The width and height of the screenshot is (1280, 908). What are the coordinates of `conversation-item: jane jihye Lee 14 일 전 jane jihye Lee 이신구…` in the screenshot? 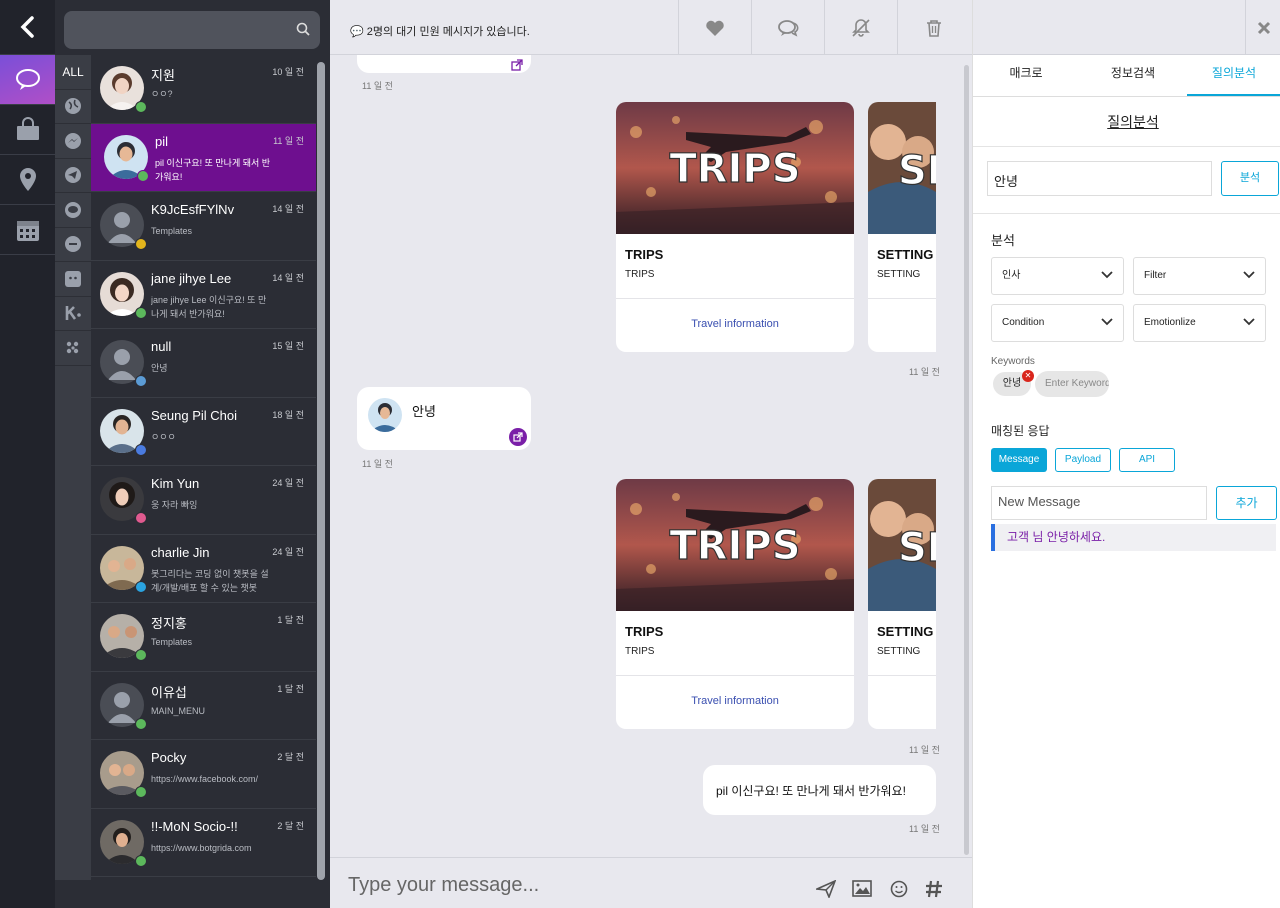 It's located at (203, 295).